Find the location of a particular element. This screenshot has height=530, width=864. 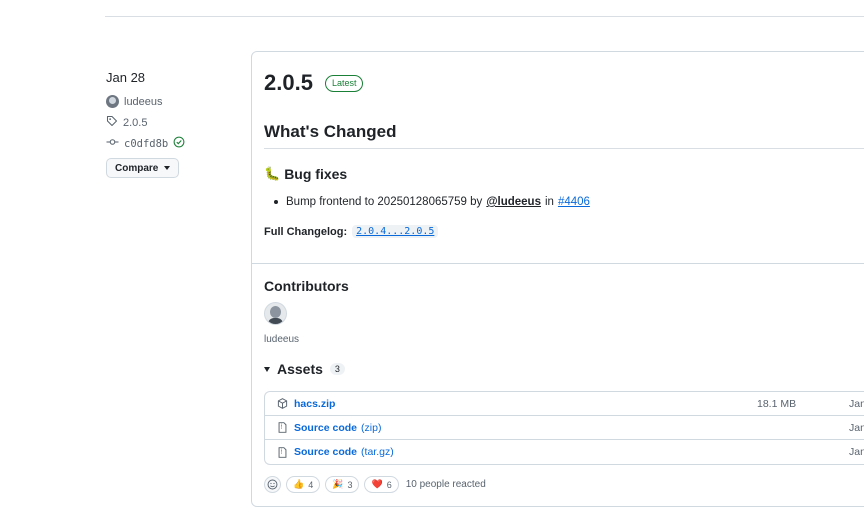

reactions-bar: 👍 4 🎉 3 ❤️ 6 10 people reacted is located at coordinates (375, 484).